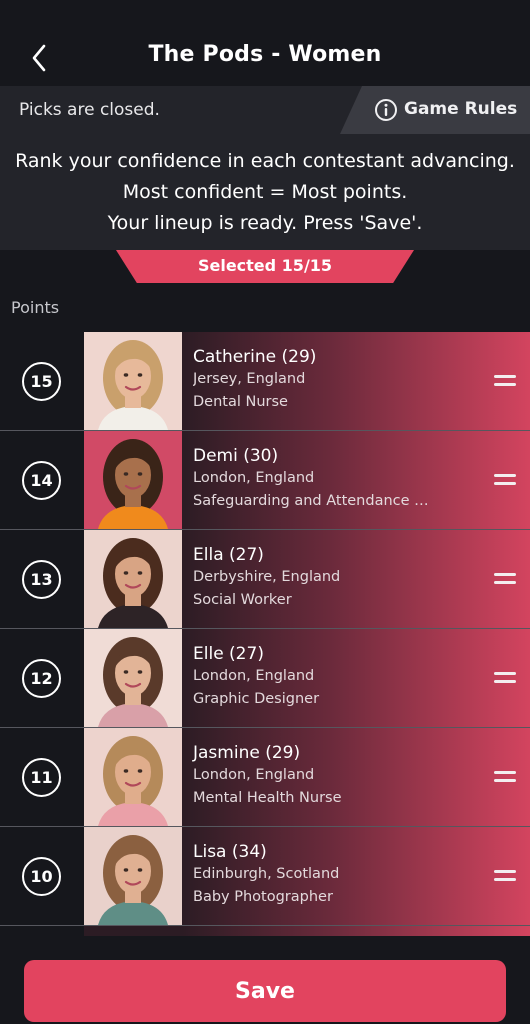 This screenshot has height=1024, width=530. Describe the element at coordinates (256, 699) in the screenshot. I see `contestant-occupation: Graphic Designer` at that location.